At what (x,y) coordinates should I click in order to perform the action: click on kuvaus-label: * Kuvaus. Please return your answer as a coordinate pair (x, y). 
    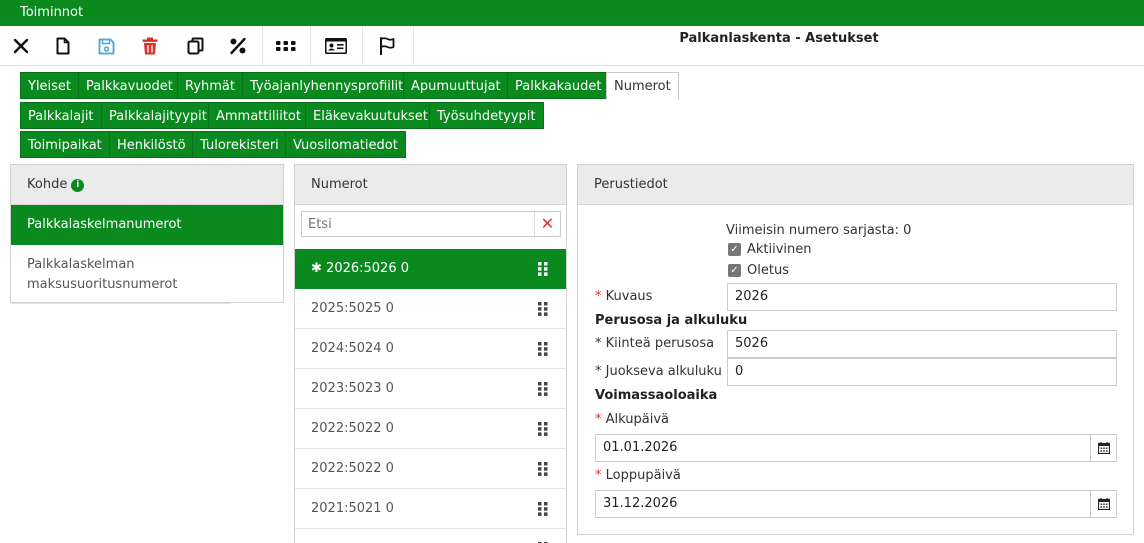
    Looking at the image, I should click on (624, 296).